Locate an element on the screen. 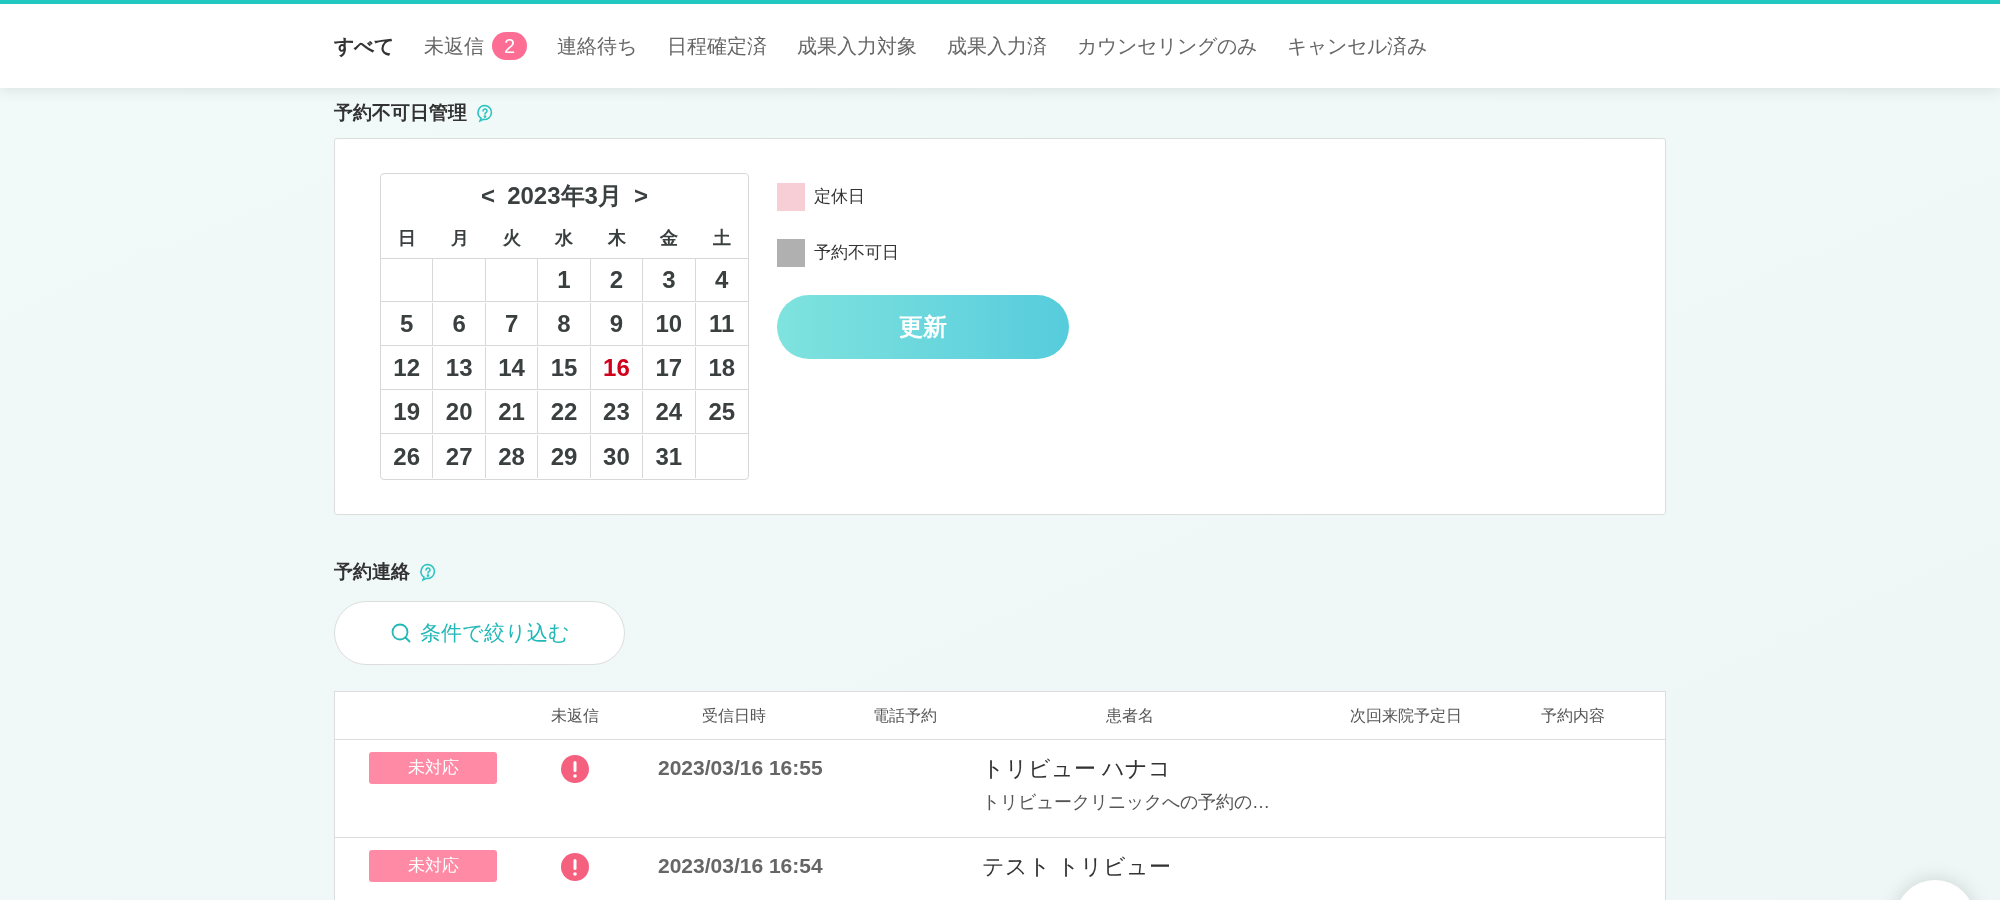 This screenshot has height=900, width=2000. calendar-day: 10 is located at coordinates (669, 324).